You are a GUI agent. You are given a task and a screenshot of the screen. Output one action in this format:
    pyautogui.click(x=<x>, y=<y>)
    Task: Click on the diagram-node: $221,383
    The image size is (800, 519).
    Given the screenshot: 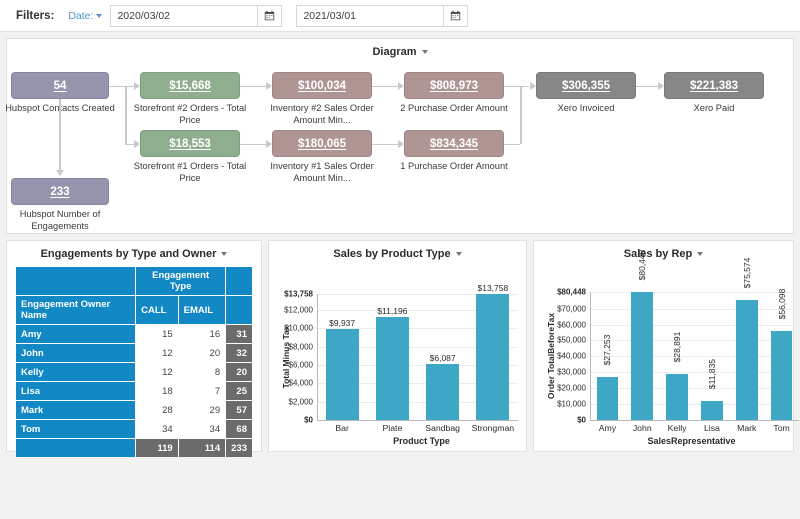 What is the action you would take?
    pyautogui.click(x=714, y=85)
    